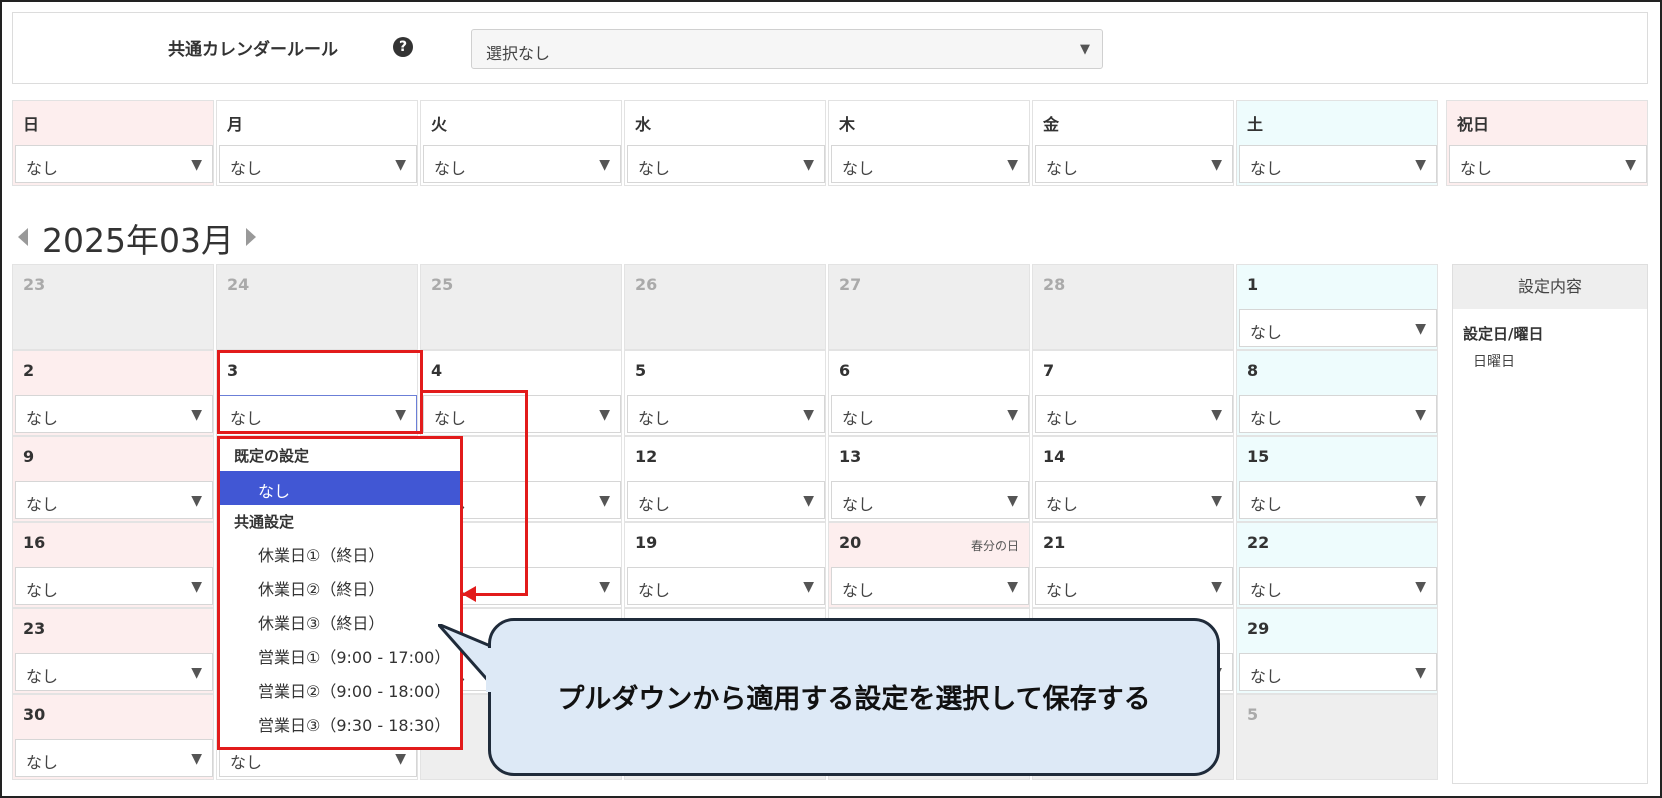 This screenshot has height=798, width=1662. Describe the element at coordinates (1337, 651) in the screenshot. I see `calendar-day: 29 なし ▼` at that location.